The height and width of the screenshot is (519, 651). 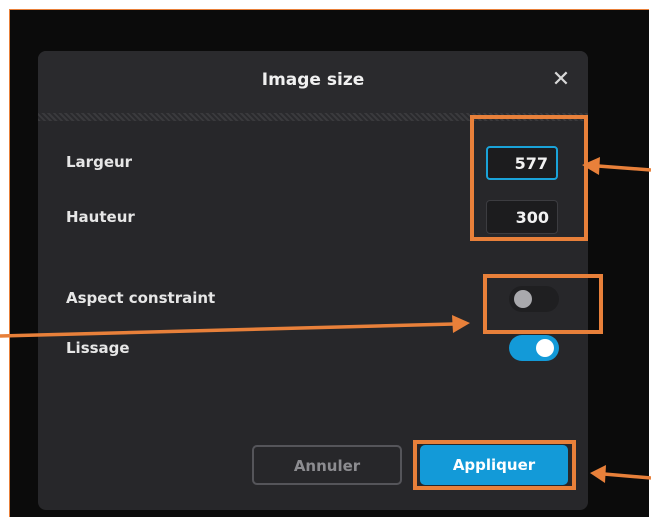 What do you see at coordinates (624, 168) in the screenshot?
I see `arrow-to-dimensions` at bounding box center [624, 168].